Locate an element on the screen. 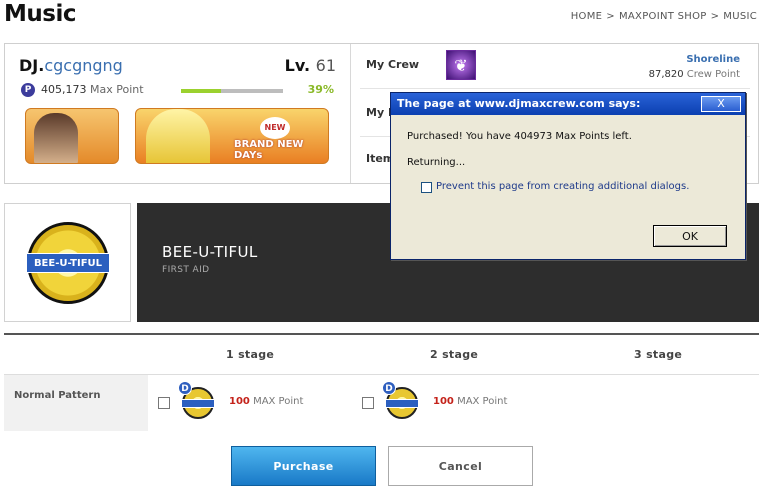  max-points: 405,173 Max Point is located at coordinates (92, 89).